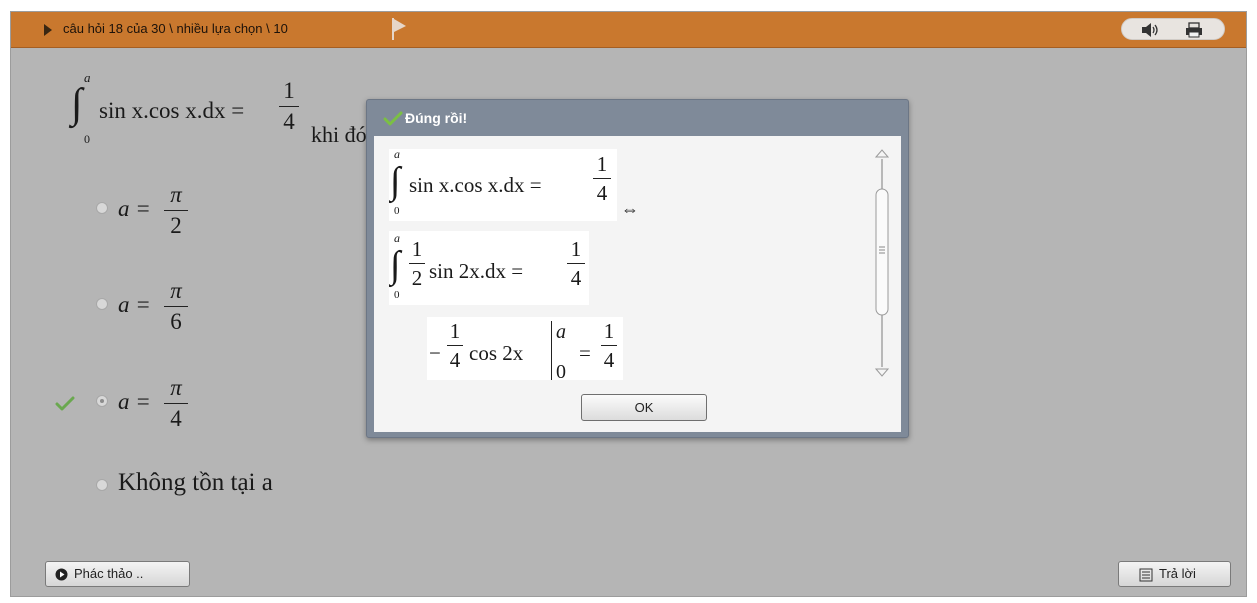 Image resolution: width=1257 pixels, height=603 pixels. What do you see at coordinates (496, 353) in the screenshot?
I see `line3-expr: cos 2x` at bounding box center [496, 353].